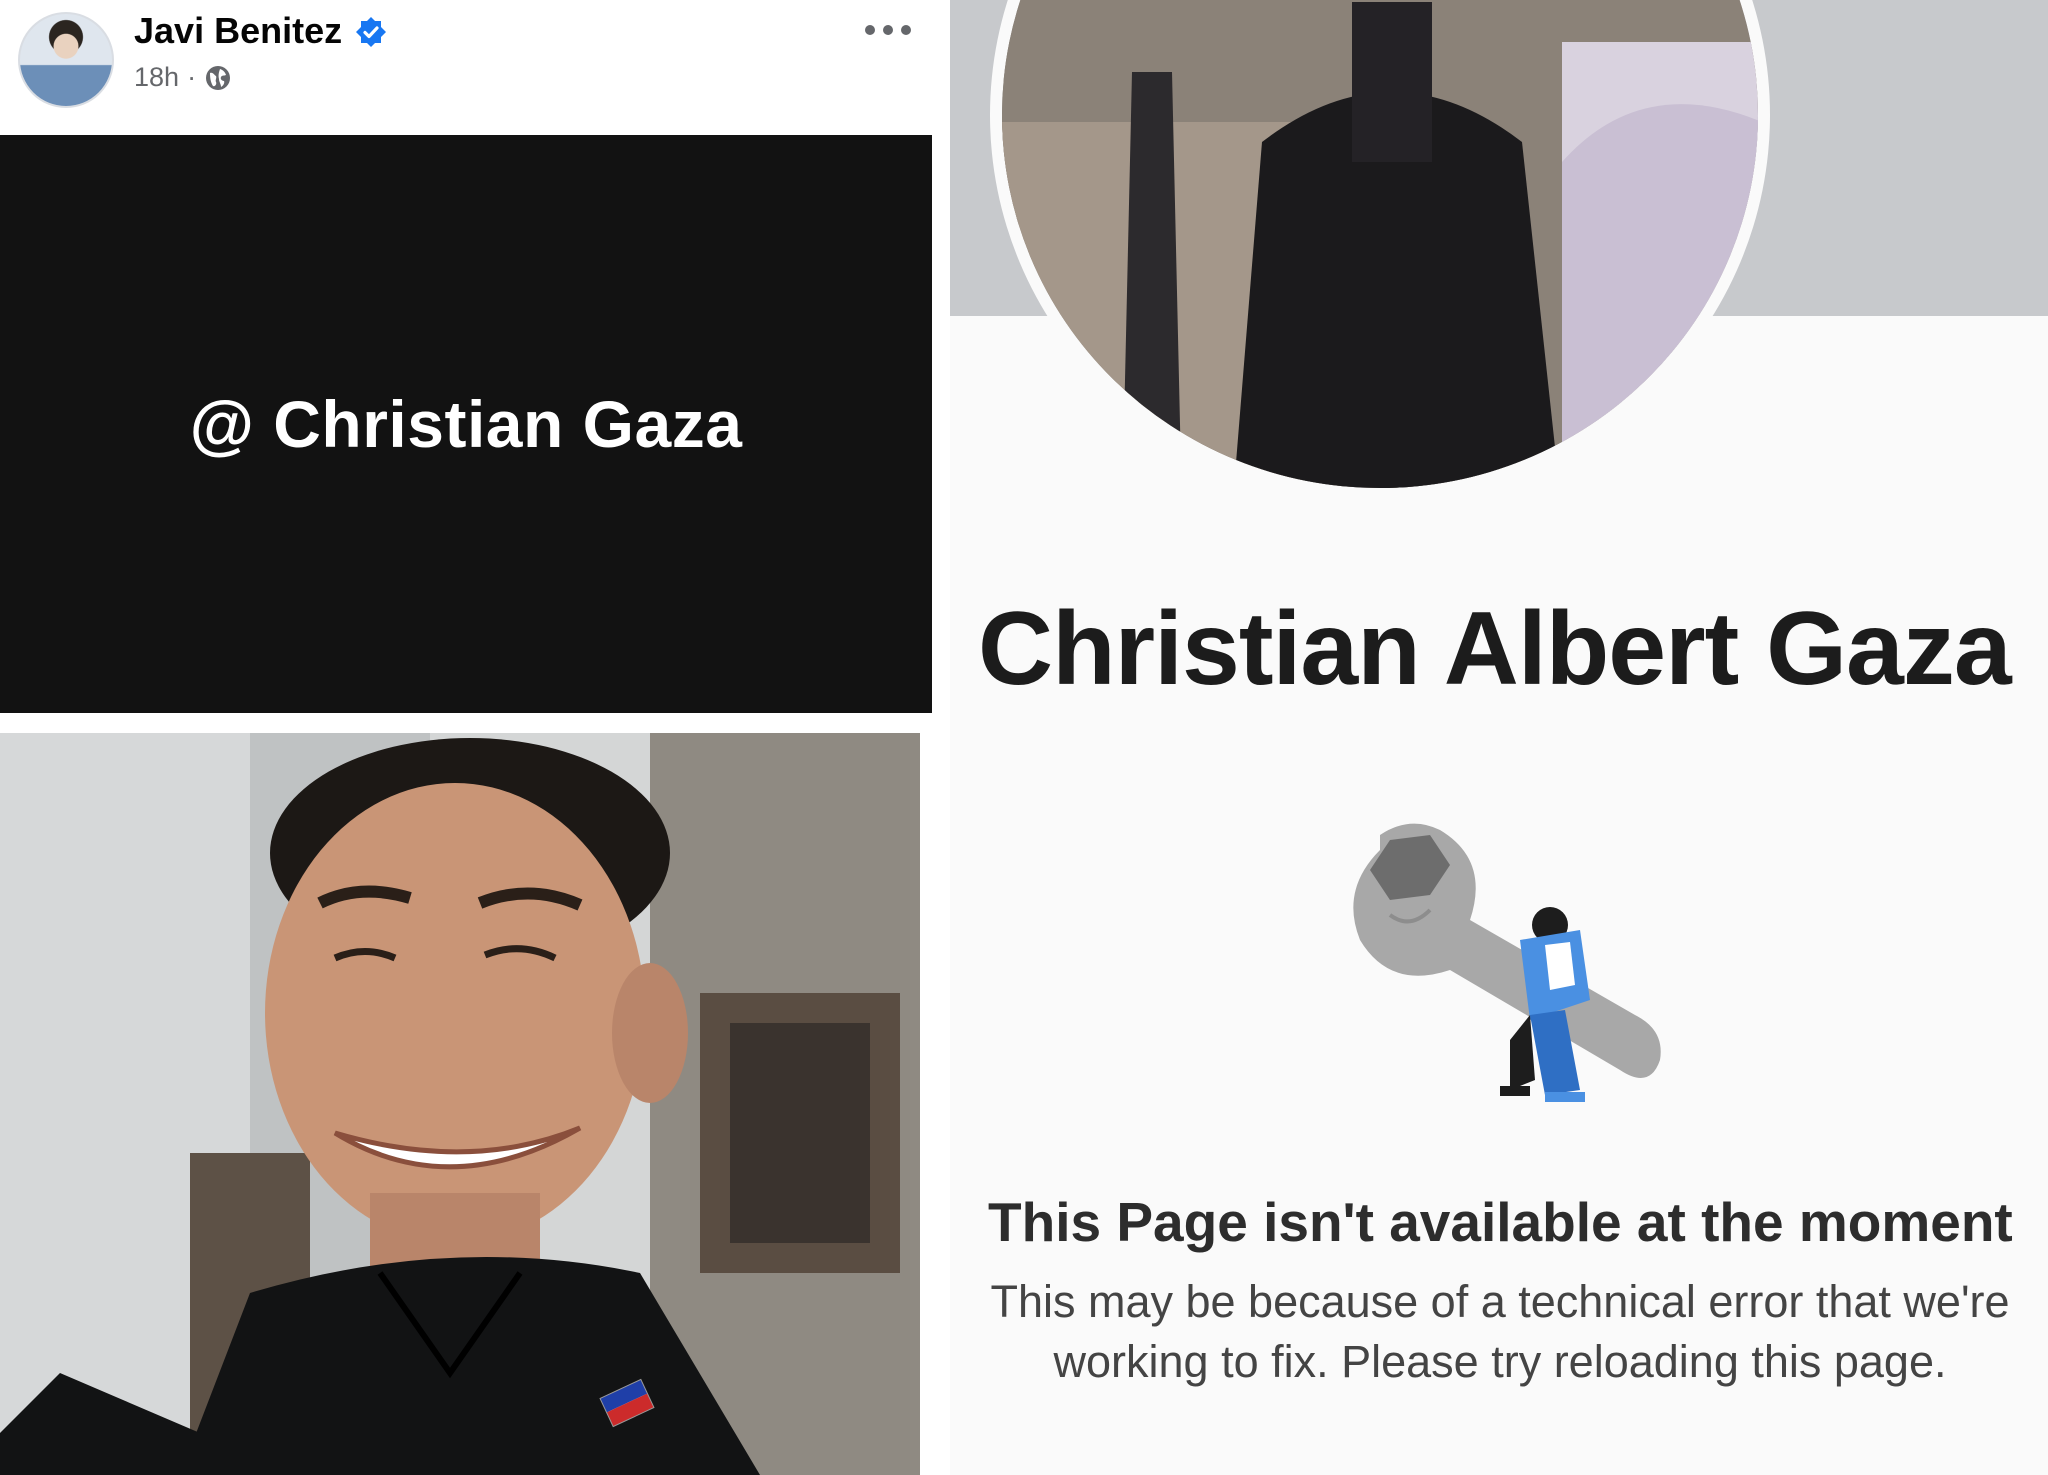  I want to click on post-timestamp: 18h, so click(156, 77).